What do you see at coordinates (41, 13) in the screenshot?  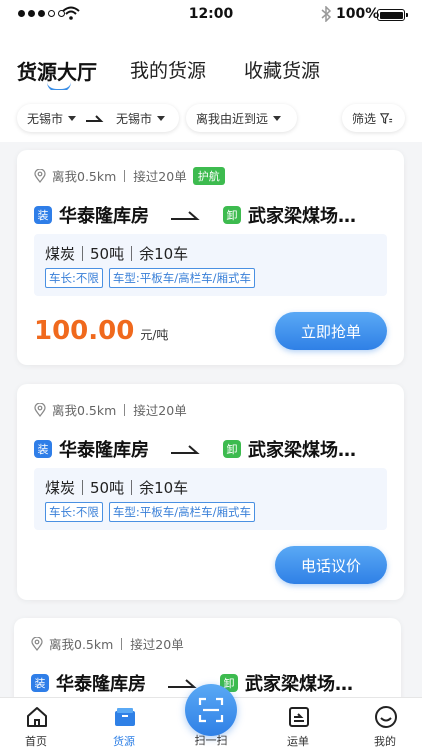 I see `signal-icon` at bounding box center [41, 13].